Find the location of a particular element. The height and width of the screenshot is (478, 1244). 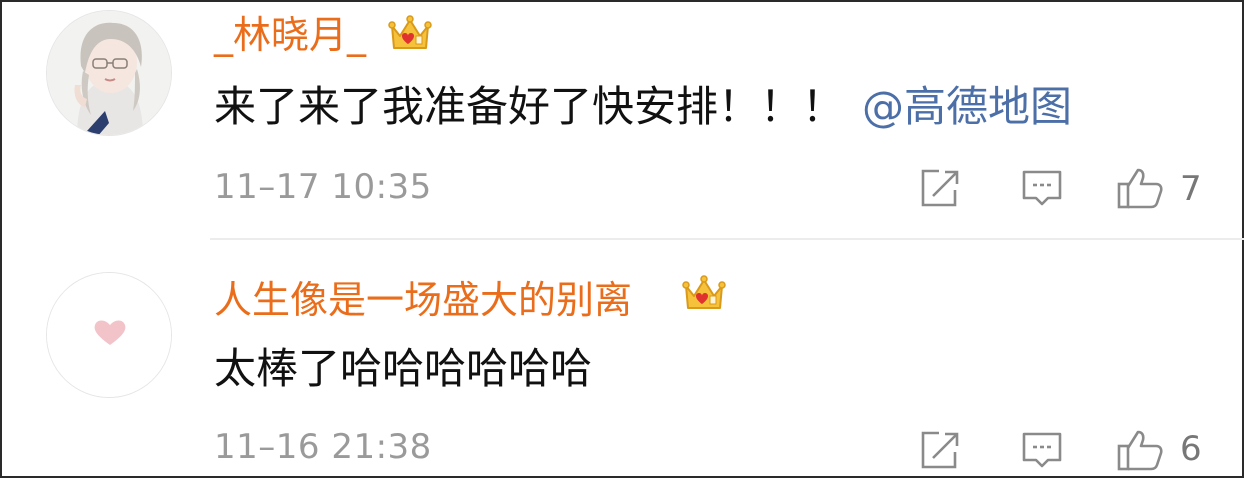

like-count: 6 is located at coordinates (1191, 449).